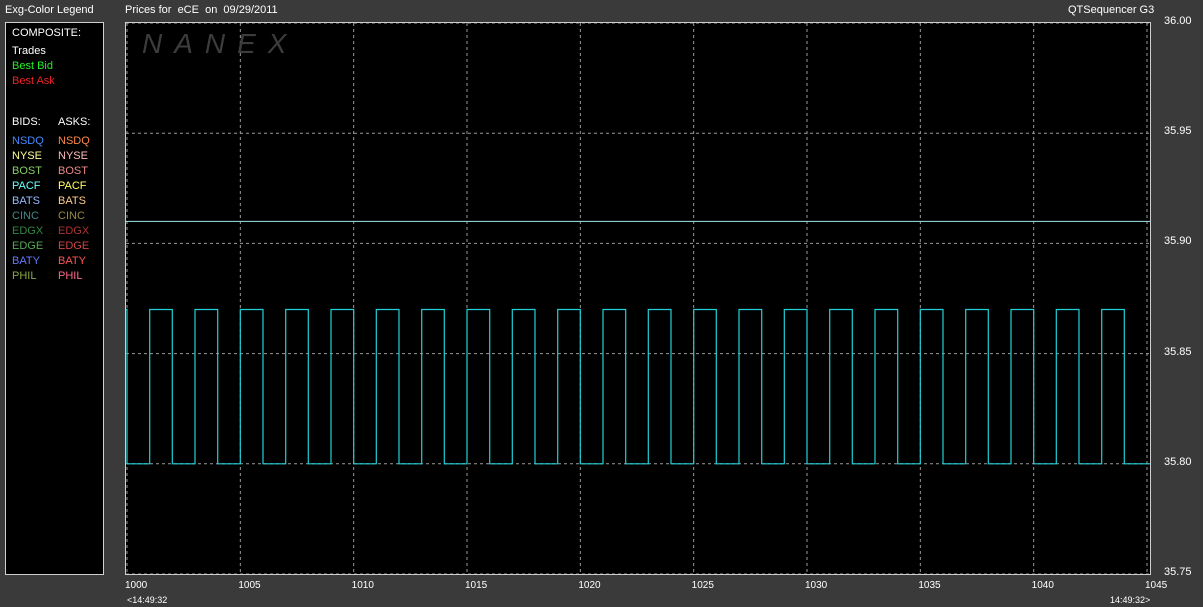  I want to click on legend-composite-item: Best Ask, so click(33, 81).